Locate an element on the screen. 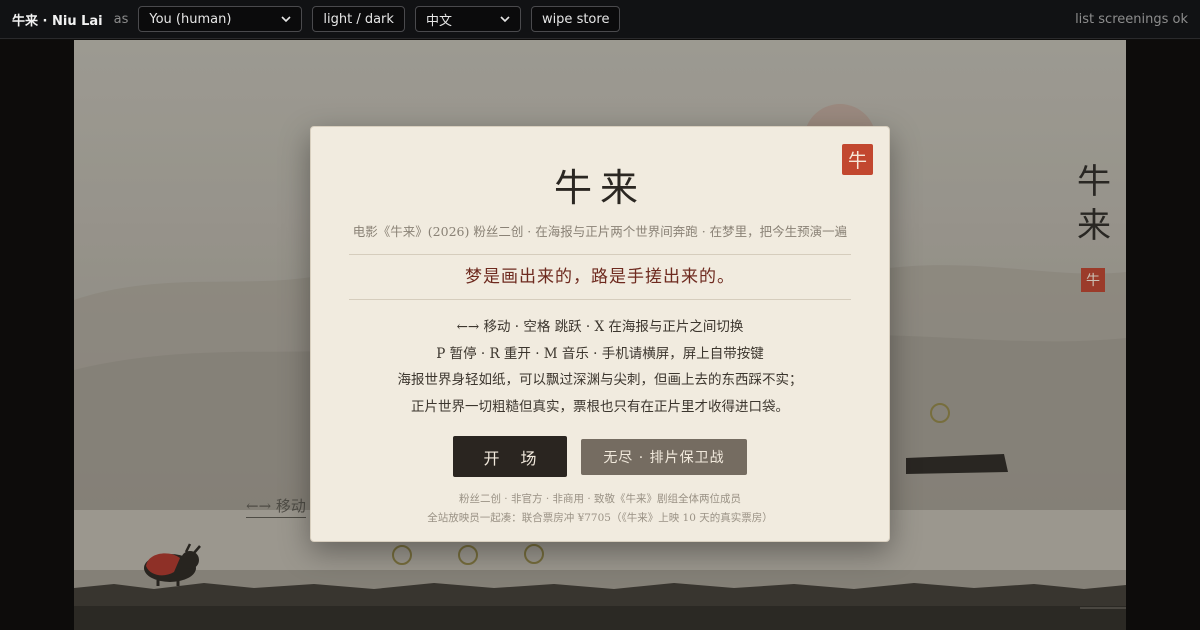 The width and height of the screenshot is (1200, 630). footer-credit: 粉丝二创 · 非官方 · 非商用 · 致敬《牛来》剧组全体两位成员 is located at coordinates (600, 499).